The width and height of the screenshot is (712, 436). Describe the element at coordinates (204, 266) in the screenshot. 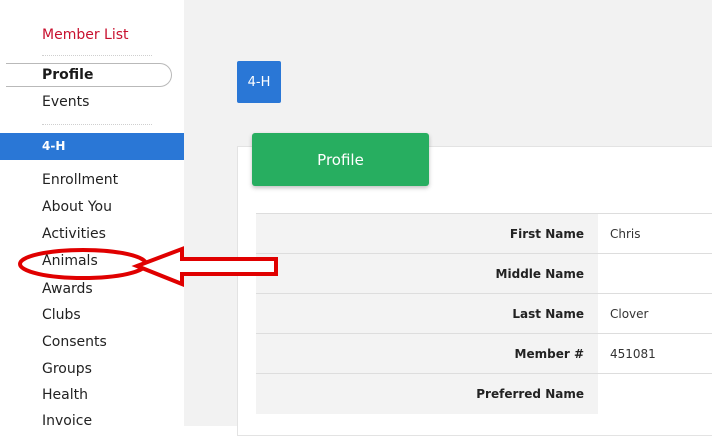

I see `arrow-left-icon` at that location.